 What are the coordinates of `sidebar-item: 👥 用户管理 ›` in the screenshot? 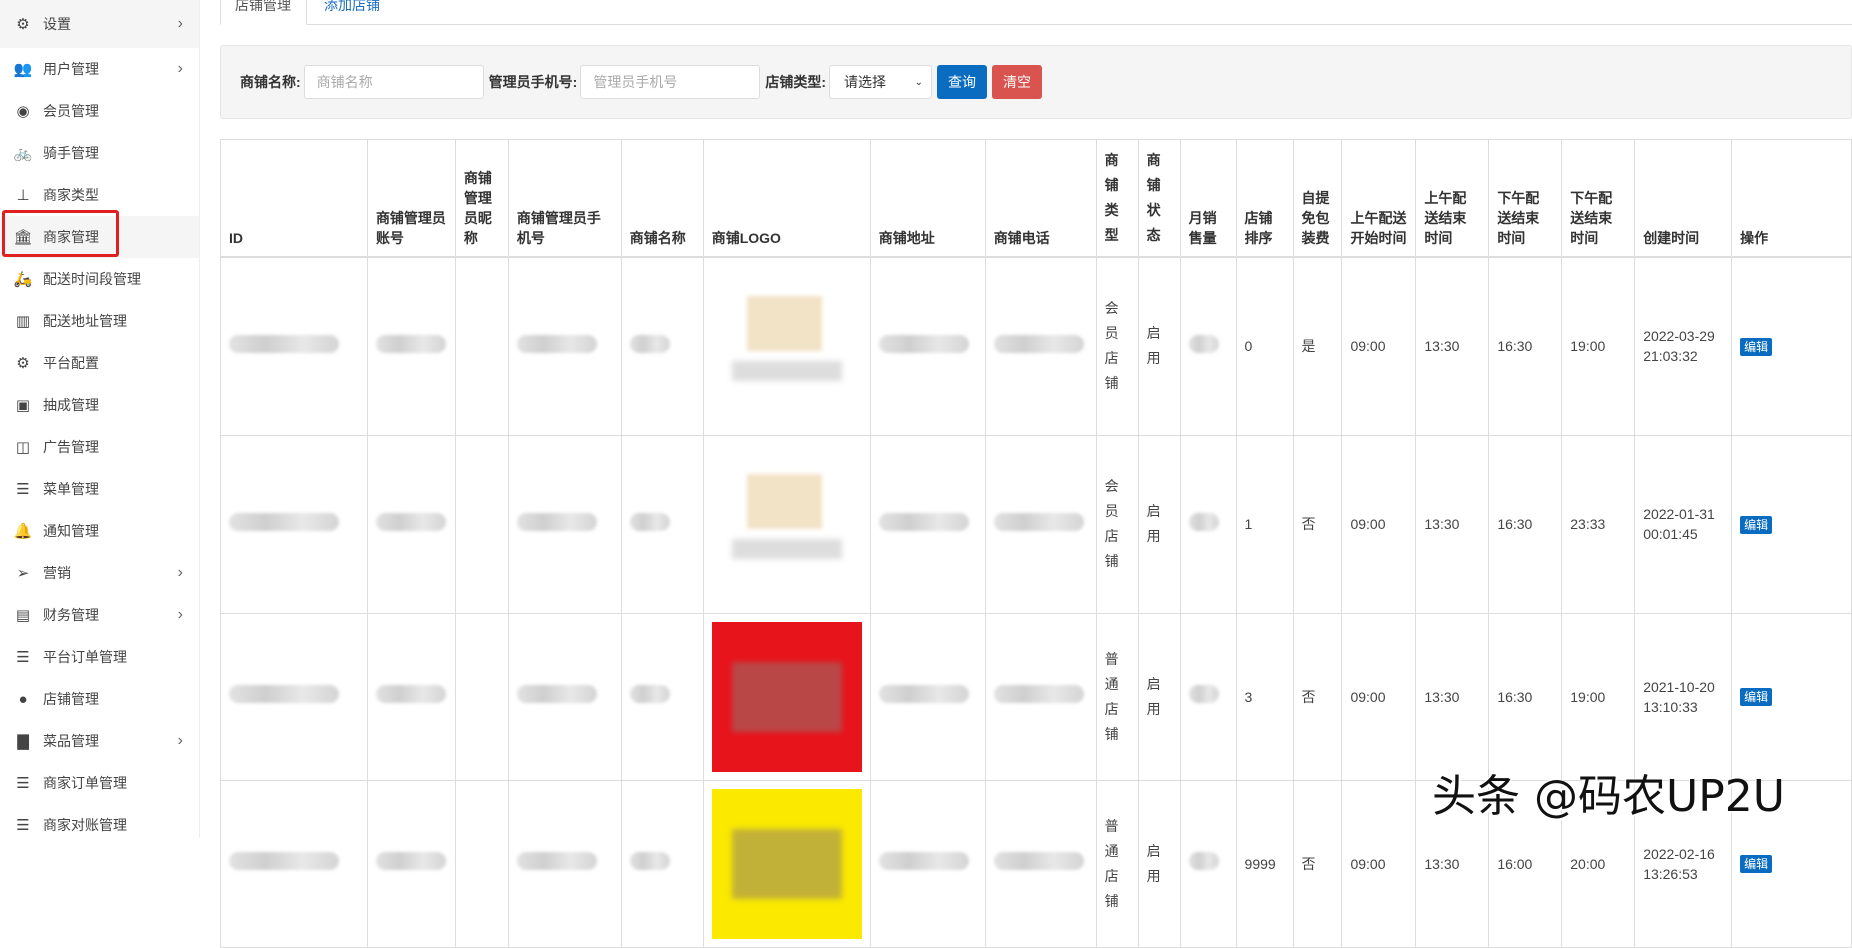 It's located at (99, 69).